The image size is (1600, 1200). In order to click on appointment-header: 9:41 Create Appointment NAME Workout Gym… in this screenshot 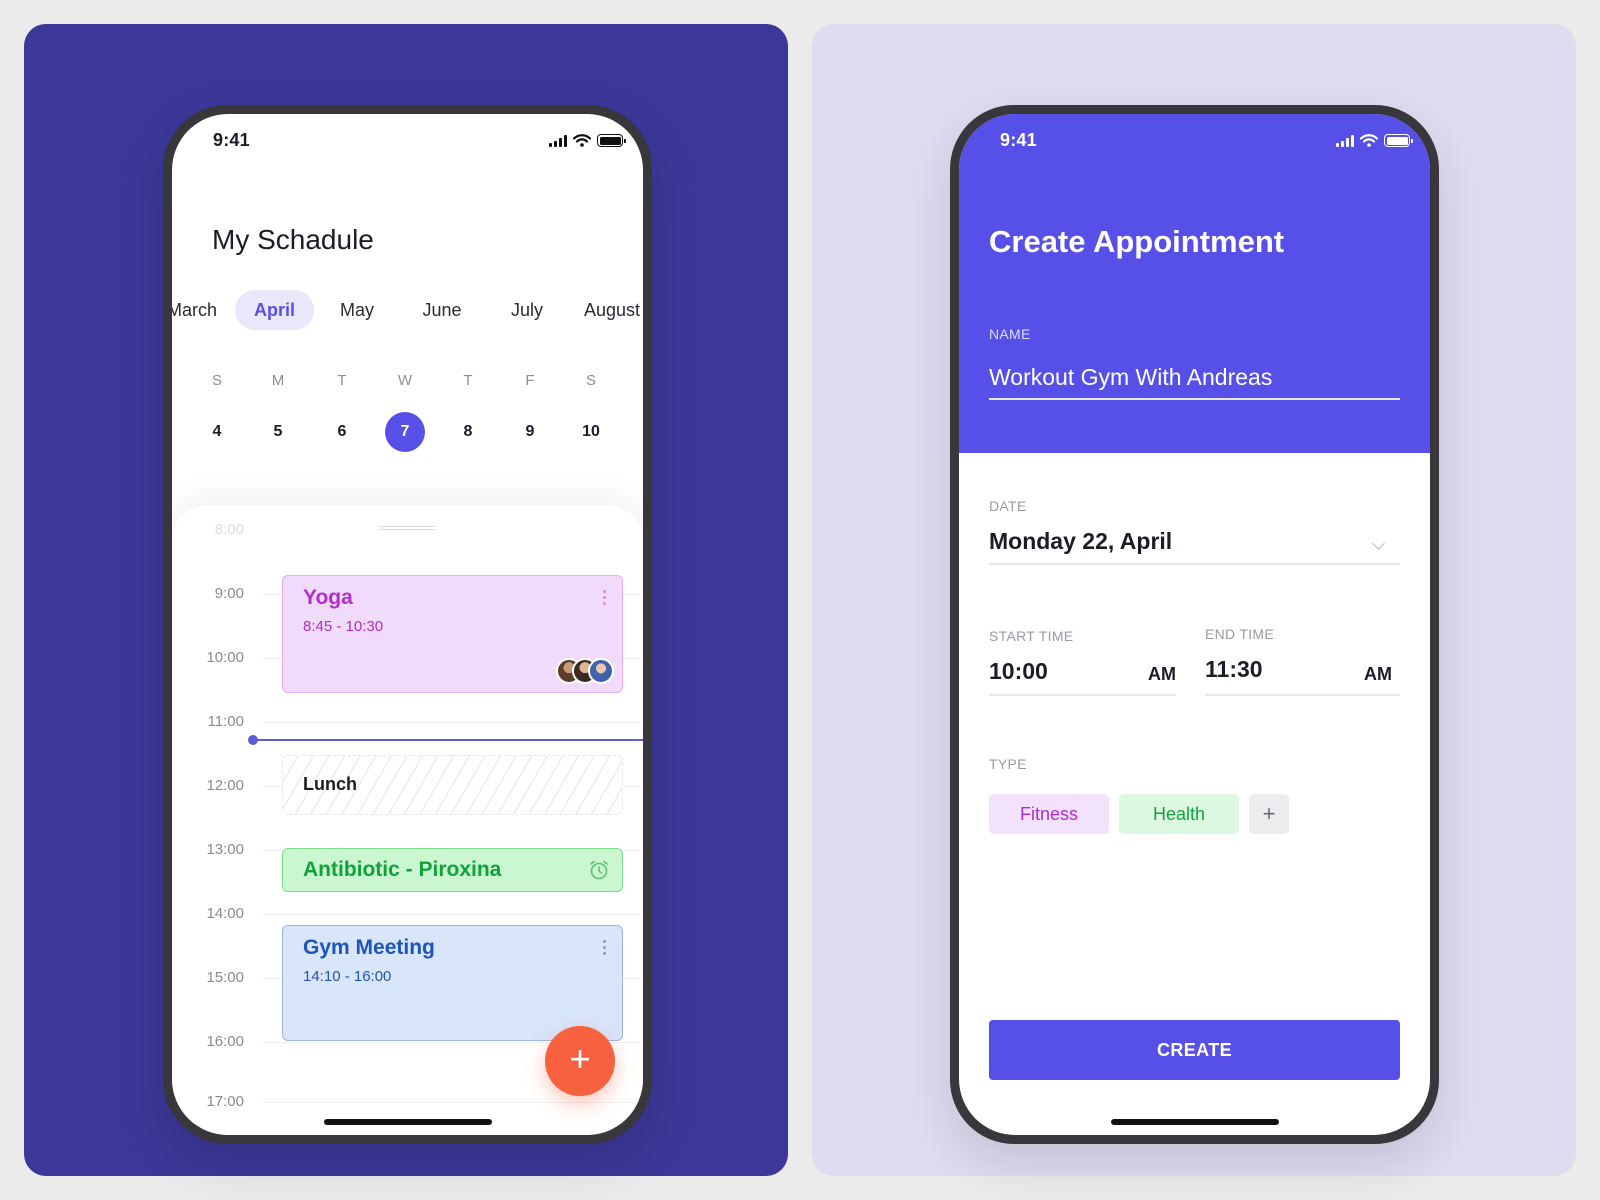, I will do `click(1194, 283)`.